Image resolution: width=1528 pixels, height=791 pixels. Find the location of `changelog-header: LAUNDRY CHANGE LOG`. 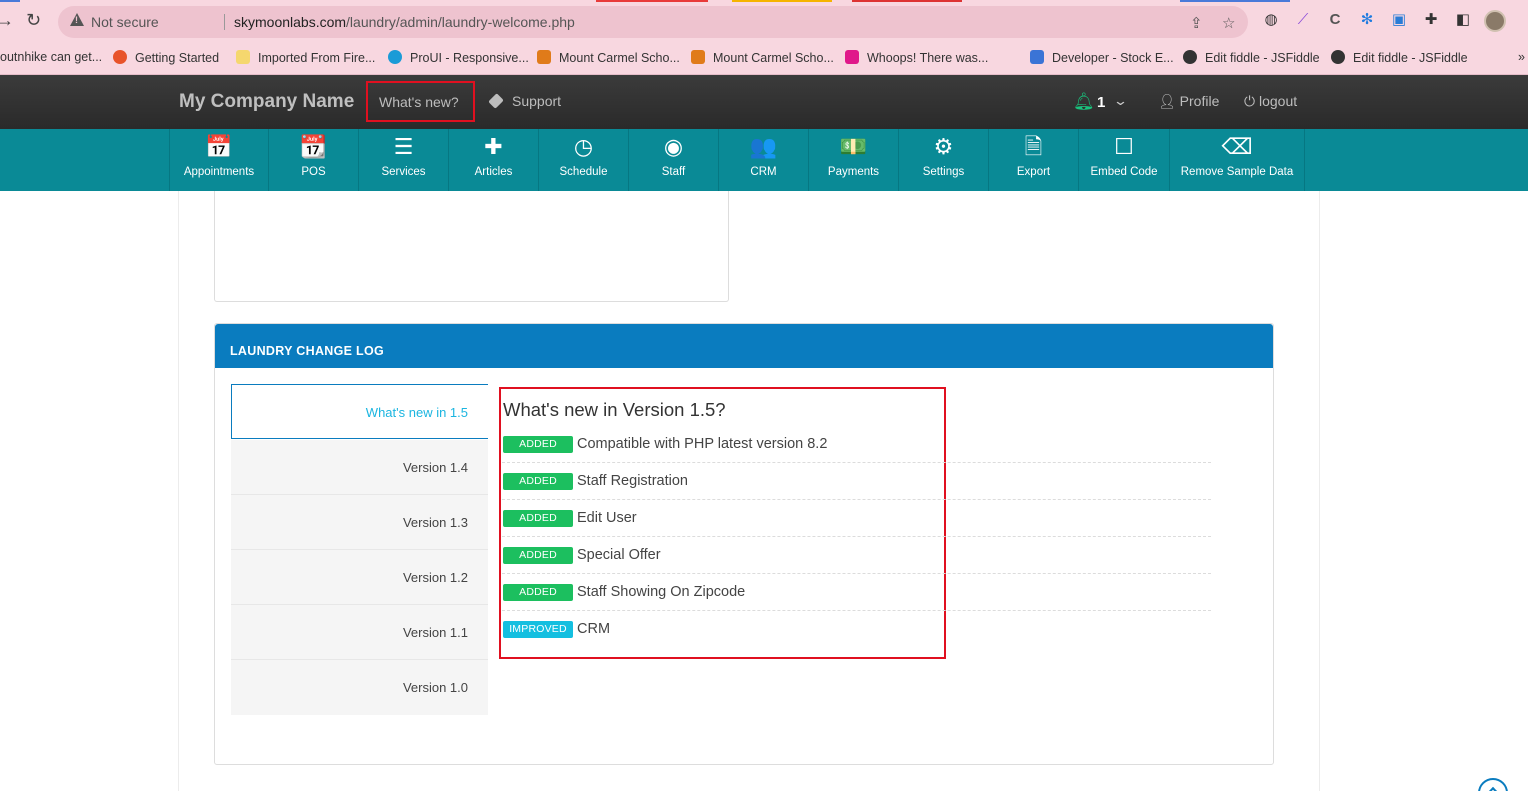

changelog-header: LAUNDRY CHANGE LOG is located at coordinates (744, 346).